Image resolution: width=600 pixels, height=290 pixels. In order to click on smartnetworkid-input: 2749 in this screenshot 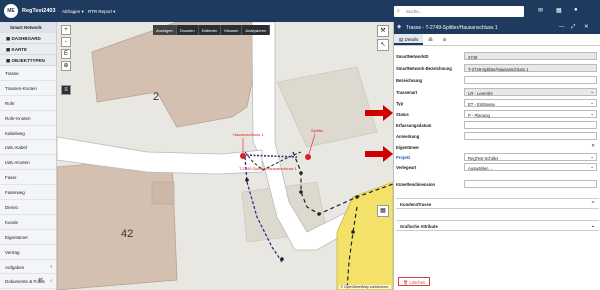, I will do `click(530, 56)`.